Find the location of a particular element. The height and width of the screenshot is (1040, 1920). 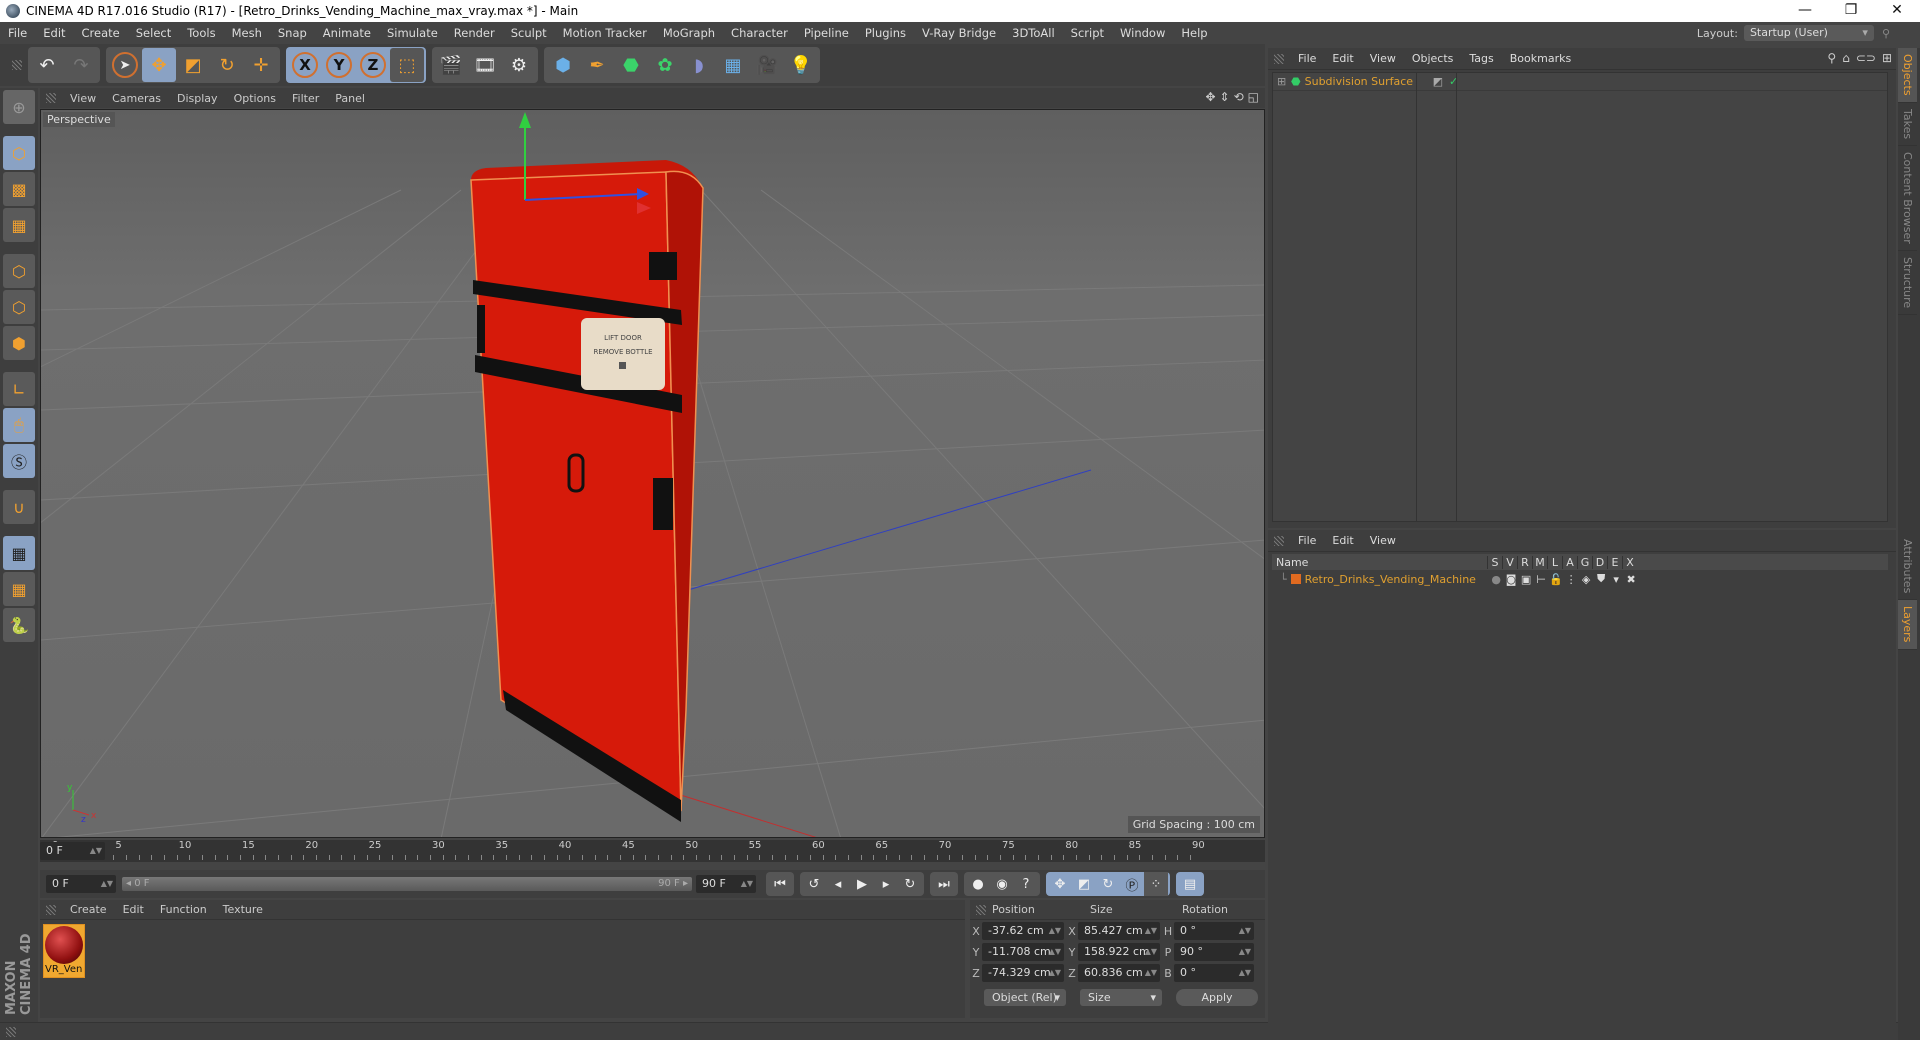

planar-workplane-icon: ▦ is located at coordinates (19, 589).